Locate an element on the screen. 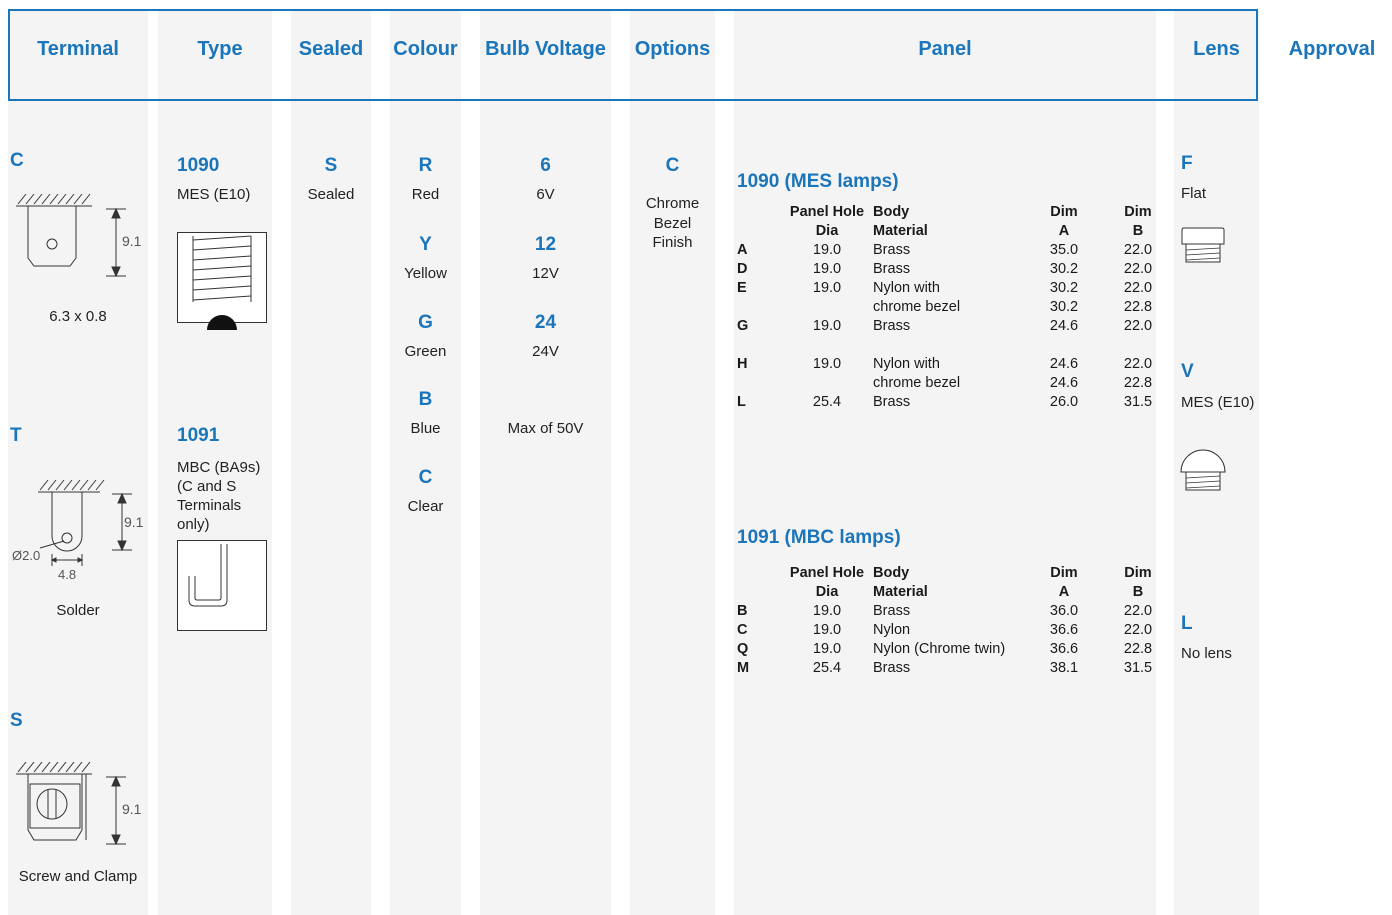 Image resolution: width=1392 pixels, height=915 pixels. terminal-t-hole: Ø2.0 is located at coordinates (26, 555).